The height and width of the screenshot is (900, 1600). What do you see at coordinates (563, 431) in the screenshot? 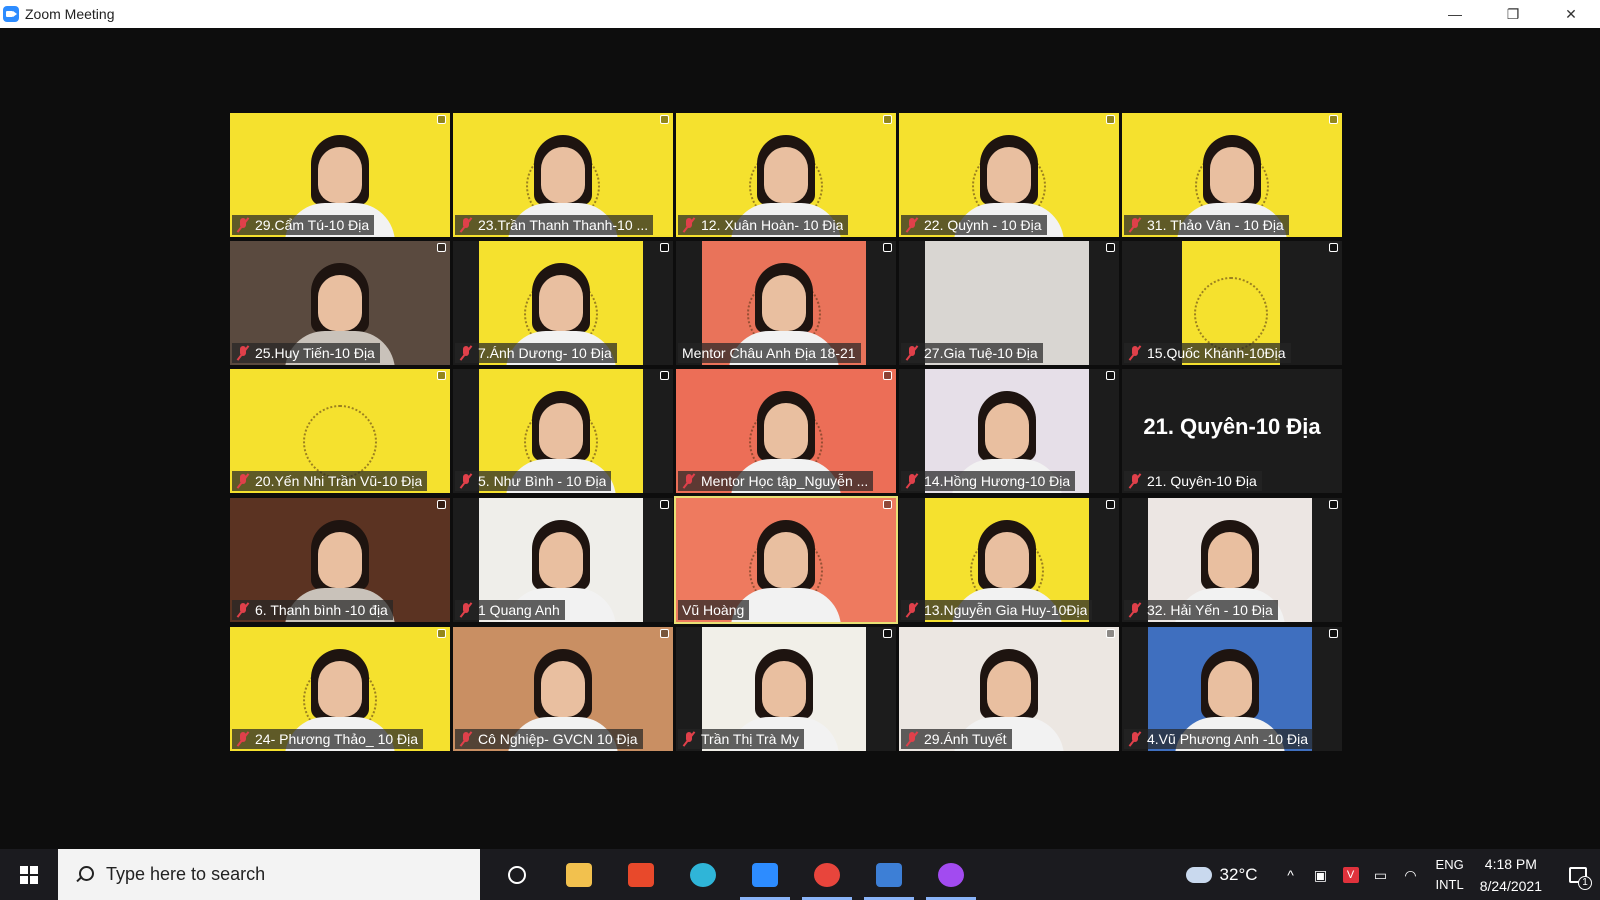
I see `participant-tile: 5. Như Bình - 10 Địa` at bounding box center [563, 431].